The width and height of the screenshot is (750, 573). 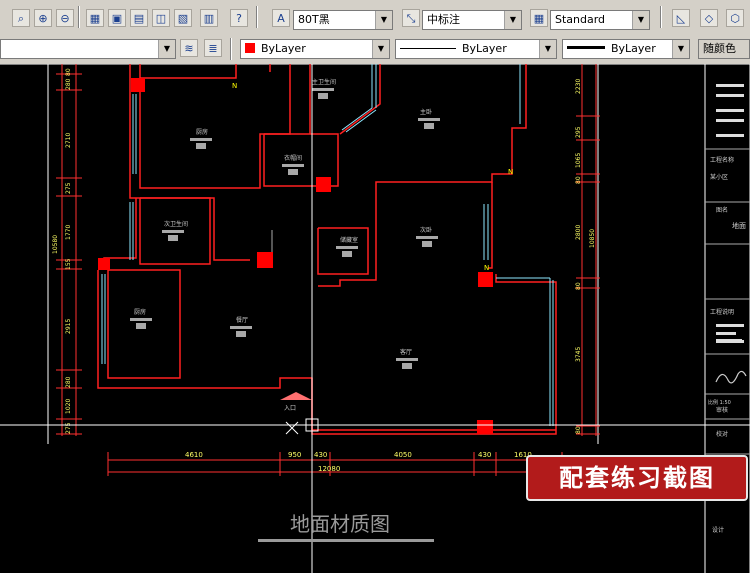 What do you see at coordinates (88, 49) in the screenshot?
I see `layer-select: ▼` at bounding box center [88, 49].